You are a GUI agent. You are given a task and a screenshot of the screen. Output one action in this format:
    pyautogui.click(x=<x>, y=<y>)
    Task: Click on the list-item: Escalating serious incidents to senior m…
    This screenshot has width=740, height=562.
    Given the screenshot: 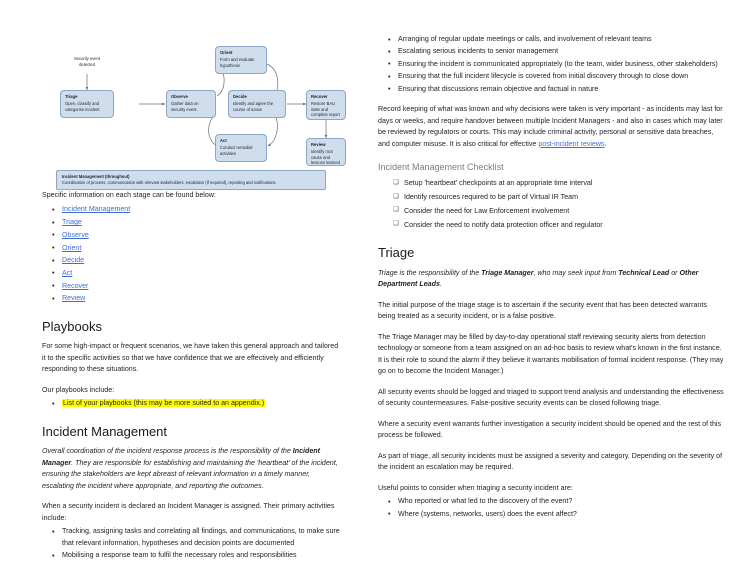 What is the action you would take?
    pyautogui.click(x=557, y=52)
    